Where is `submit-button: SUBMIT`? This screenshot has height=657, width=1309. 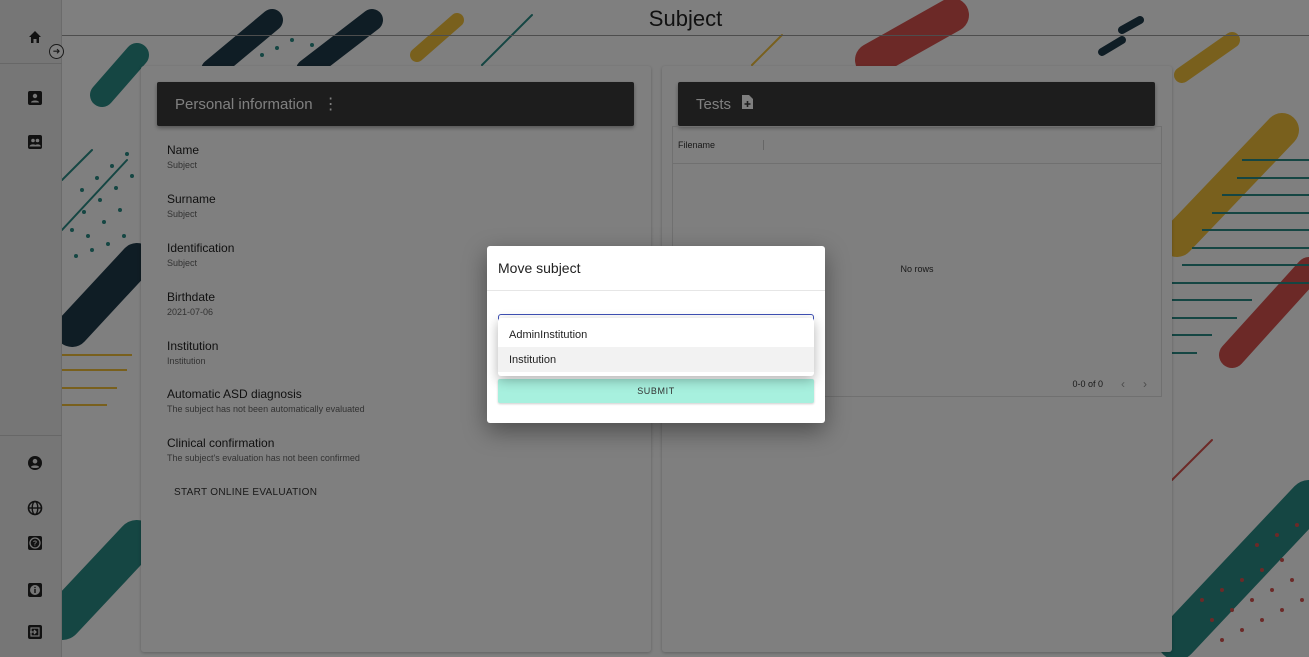 submit-button: SUBMIT is located at coordinates (656, 391).